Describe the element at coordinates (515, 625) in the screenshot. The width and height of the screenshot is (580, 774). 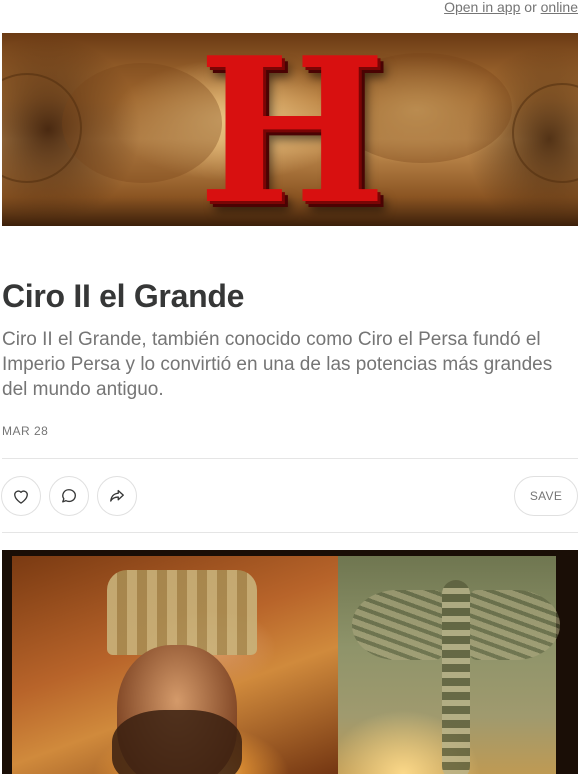
I see `hero-wing-right` at that location.